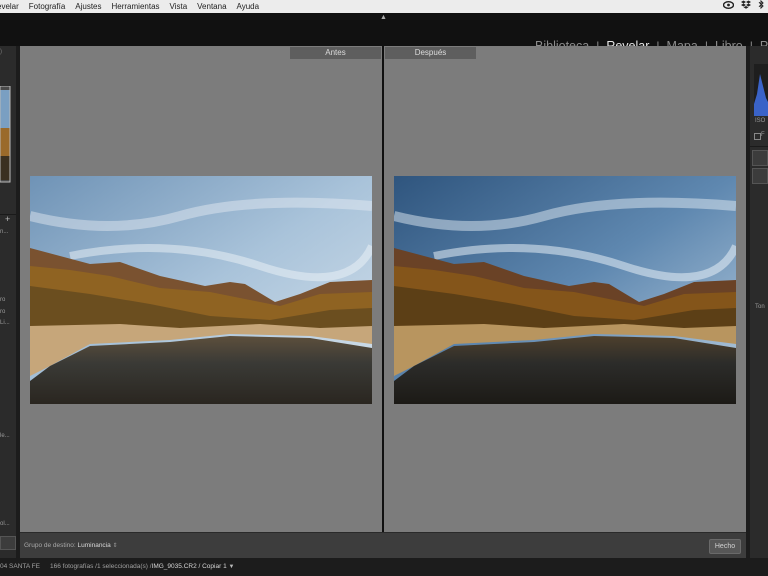  I want to click on menu-vista: Vista, so click(179, 6).